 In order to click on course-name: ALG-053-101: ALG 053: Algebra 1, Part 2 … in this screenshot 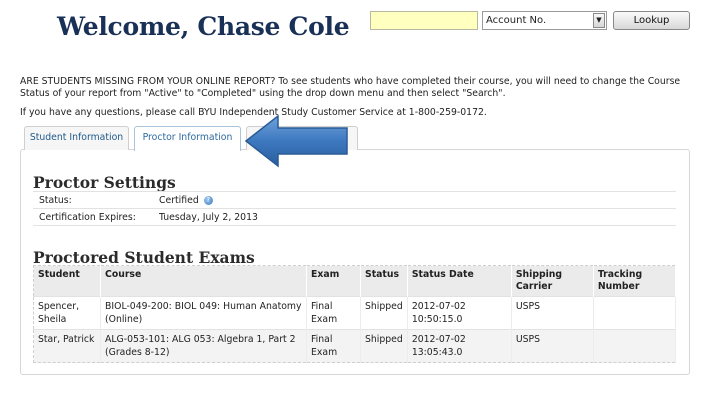, I will do `click(203, 346)`.